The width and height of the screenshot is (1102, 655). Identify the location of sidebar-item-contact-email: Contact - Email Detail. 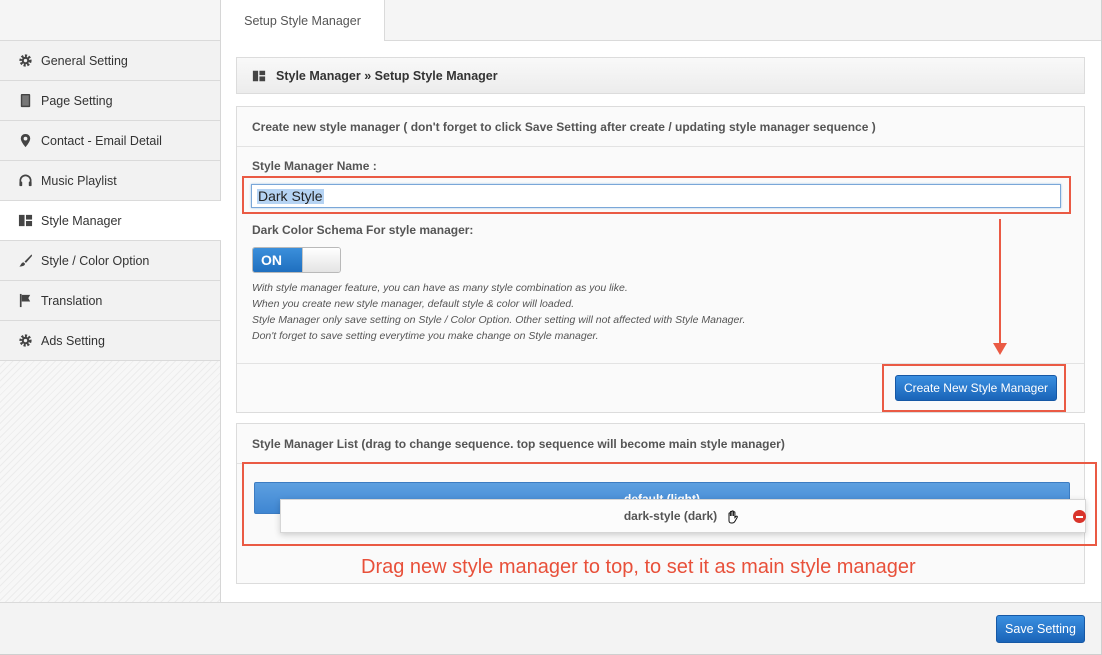
(110, 141).